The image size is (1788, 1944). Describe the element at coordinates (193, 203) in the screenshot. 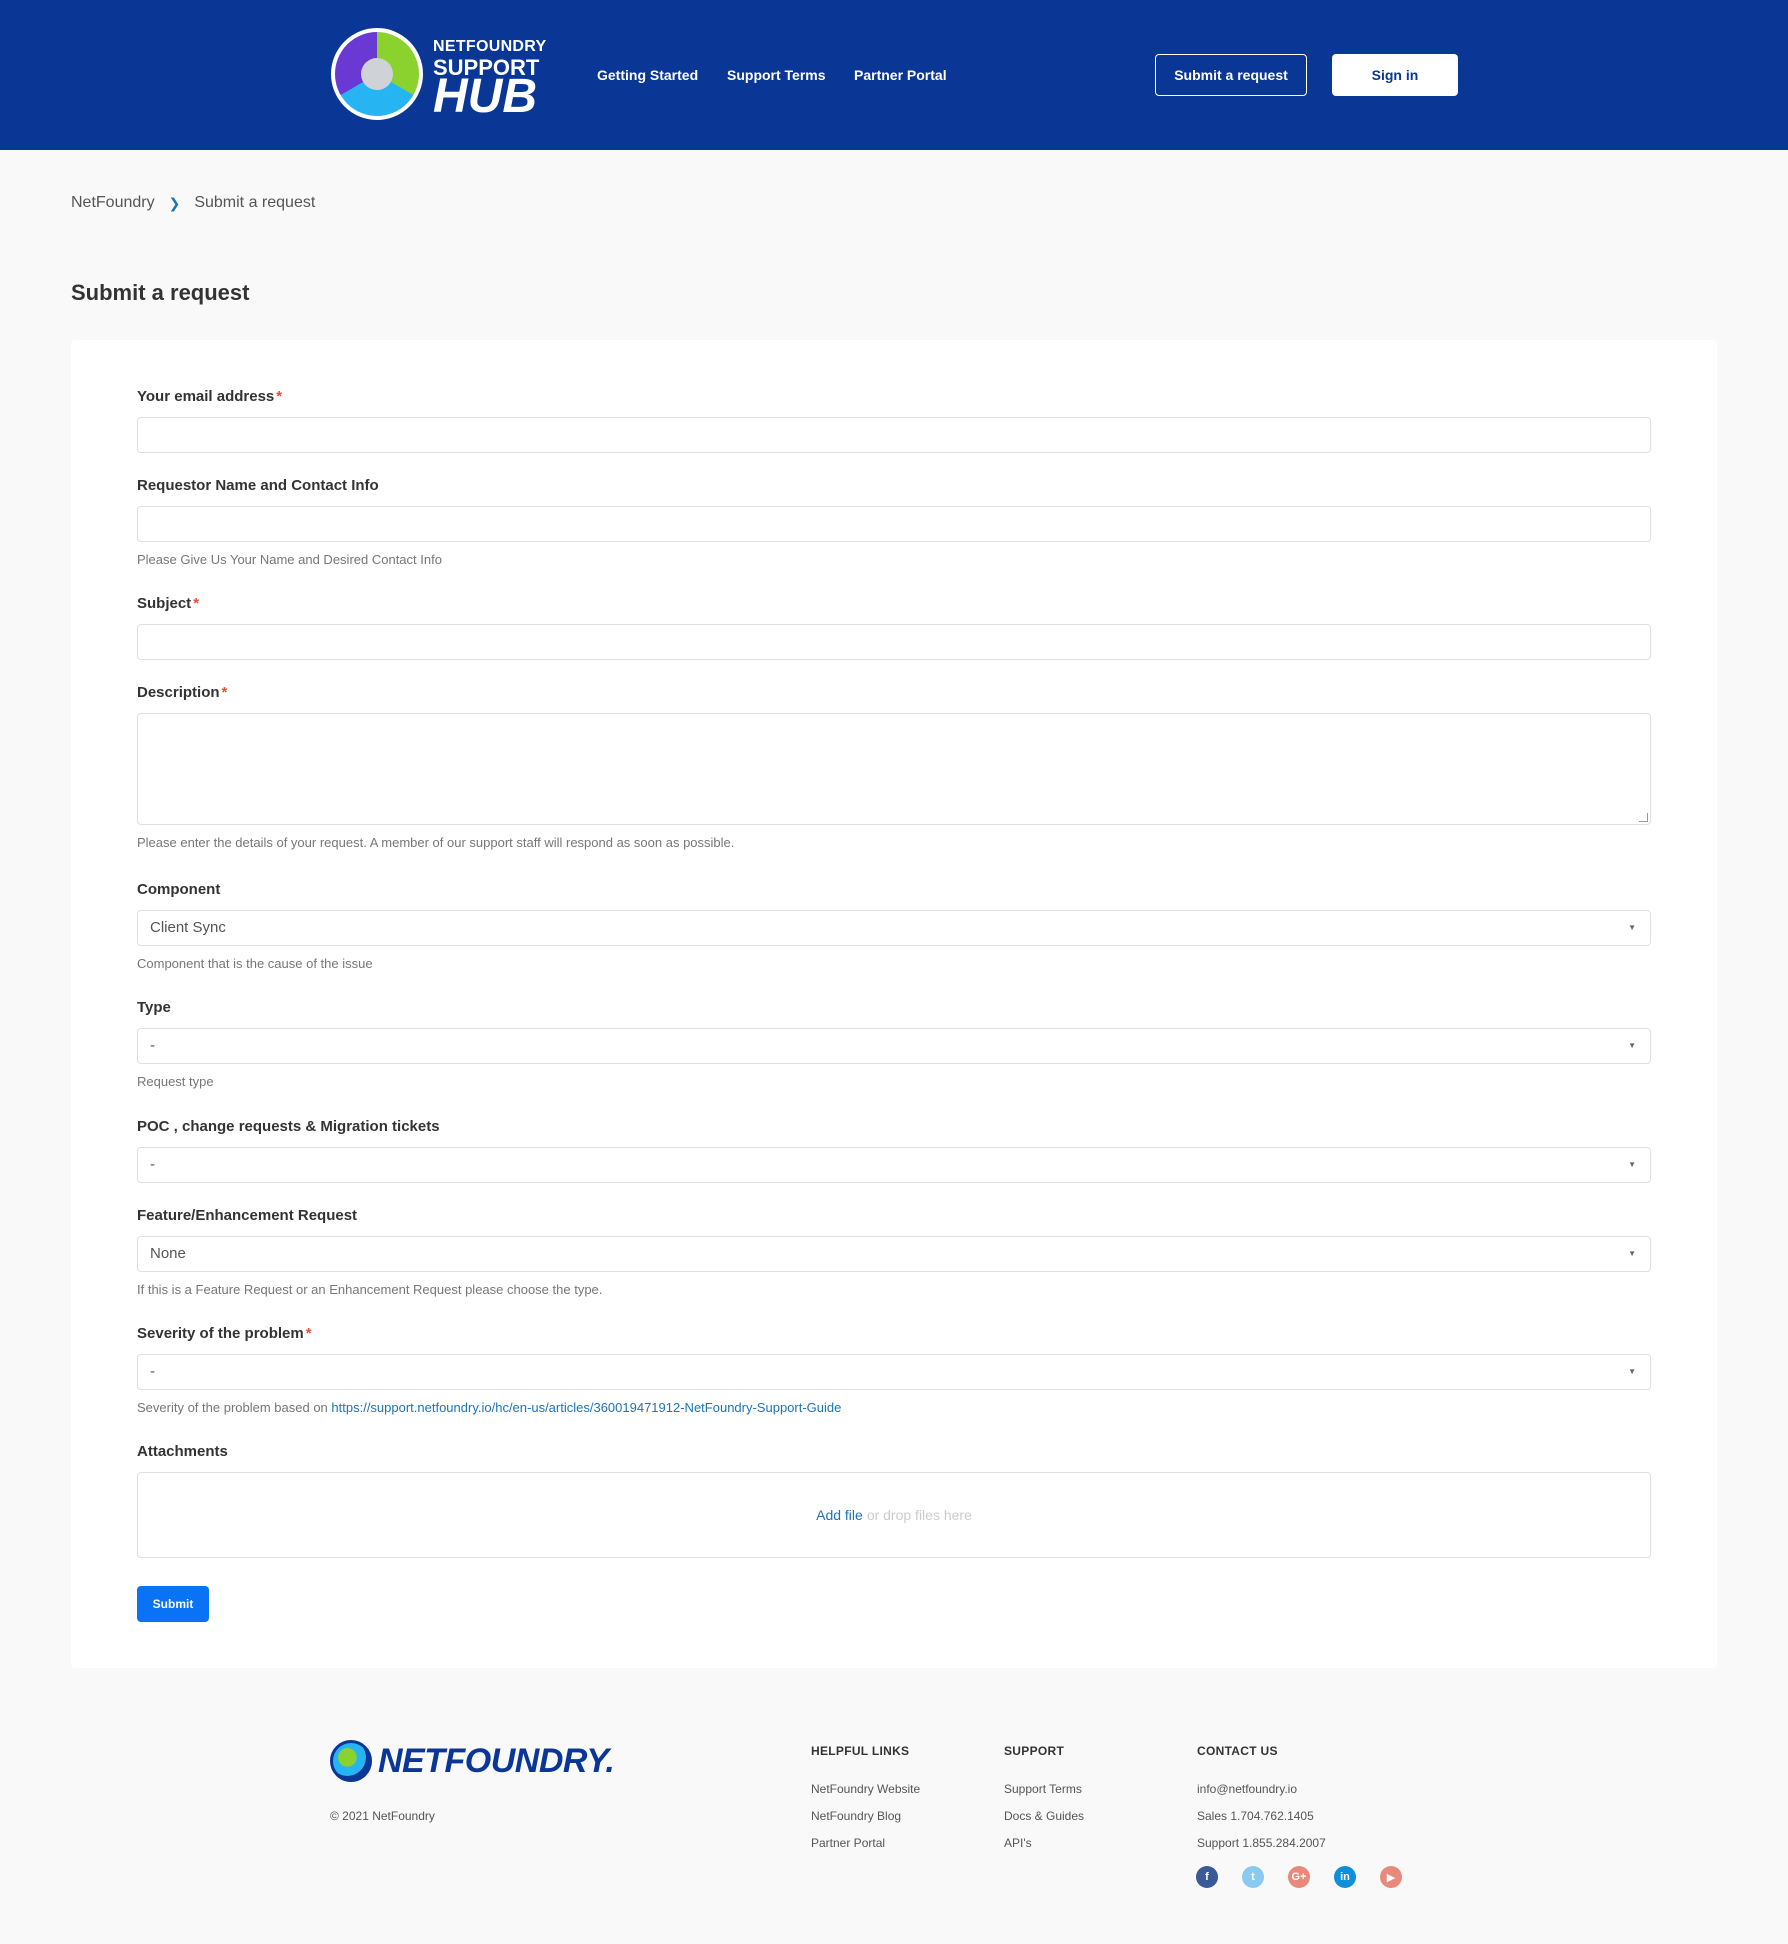

I see `breadcrumb: NetFoundry ❯ Submit a request` at that location.